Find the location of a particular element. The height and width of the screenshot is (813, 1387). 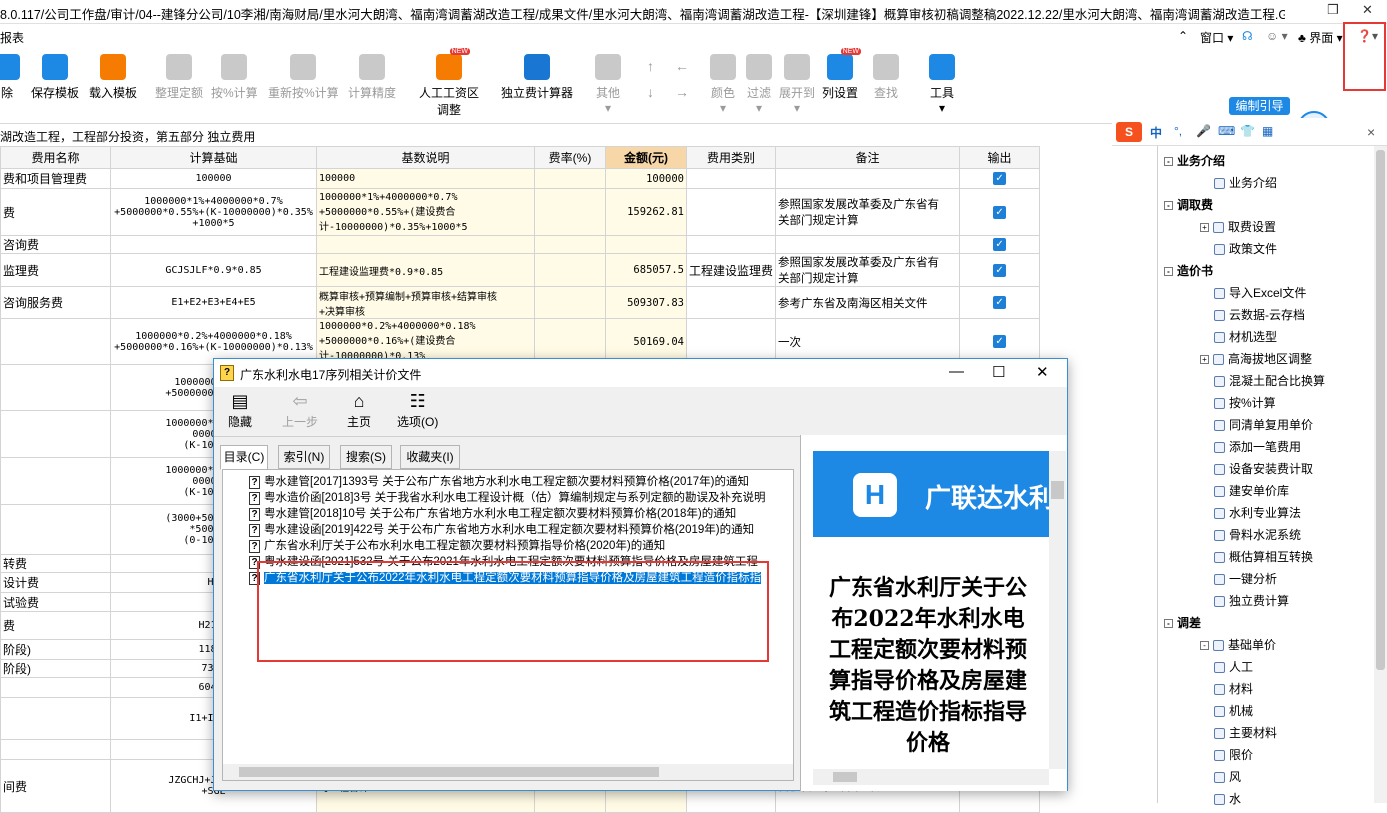

preview-scrollbar is located at coordinates (1057, 610).